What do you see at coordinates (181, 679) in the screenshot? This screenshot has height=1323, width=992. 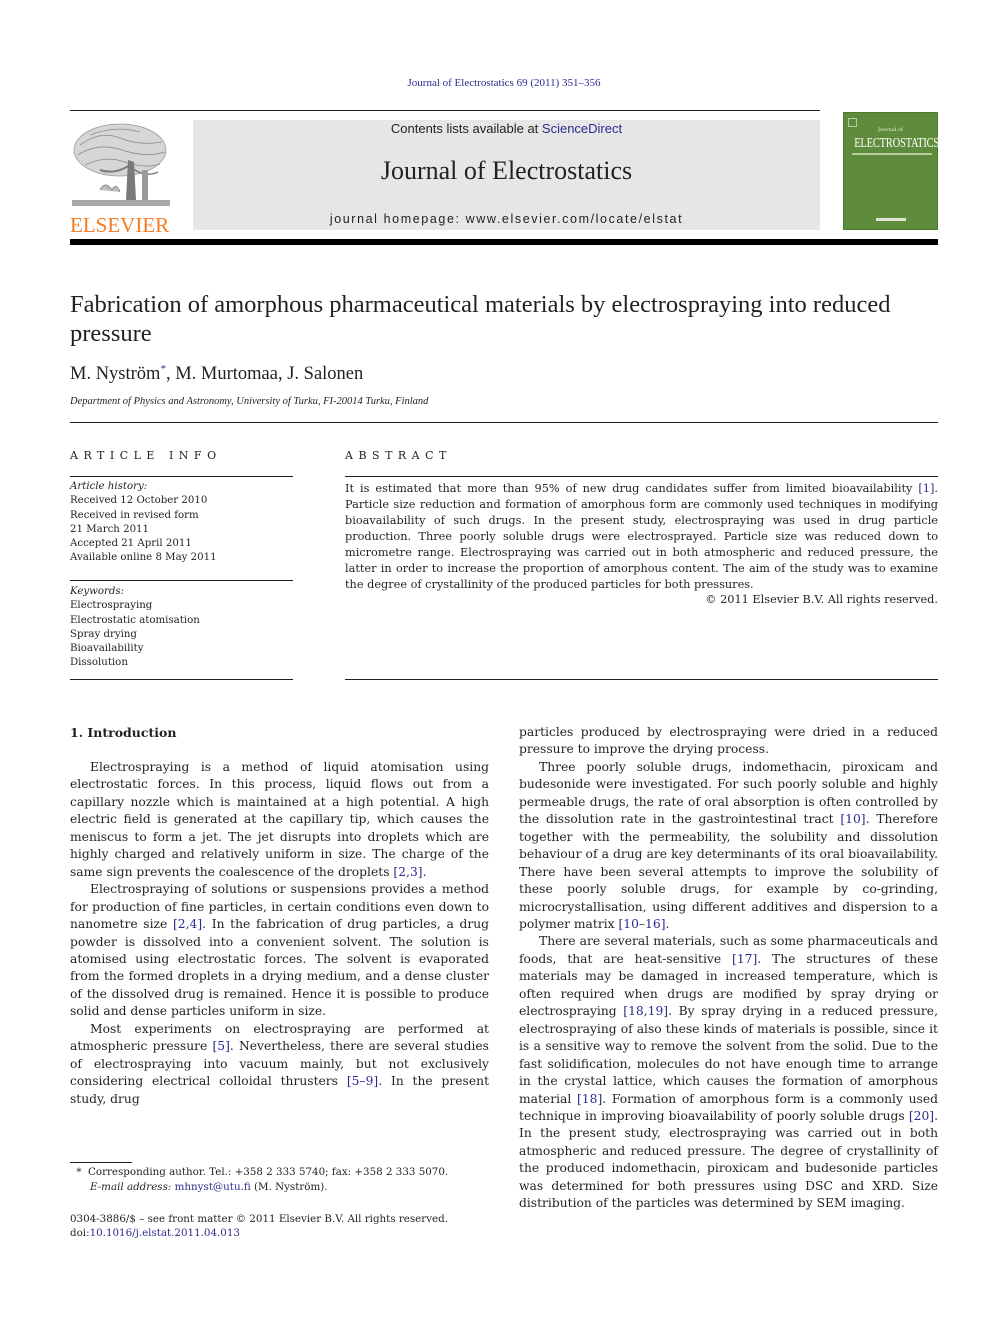 I see `article-info-bottom-rule` at bounding box center [181, 679].